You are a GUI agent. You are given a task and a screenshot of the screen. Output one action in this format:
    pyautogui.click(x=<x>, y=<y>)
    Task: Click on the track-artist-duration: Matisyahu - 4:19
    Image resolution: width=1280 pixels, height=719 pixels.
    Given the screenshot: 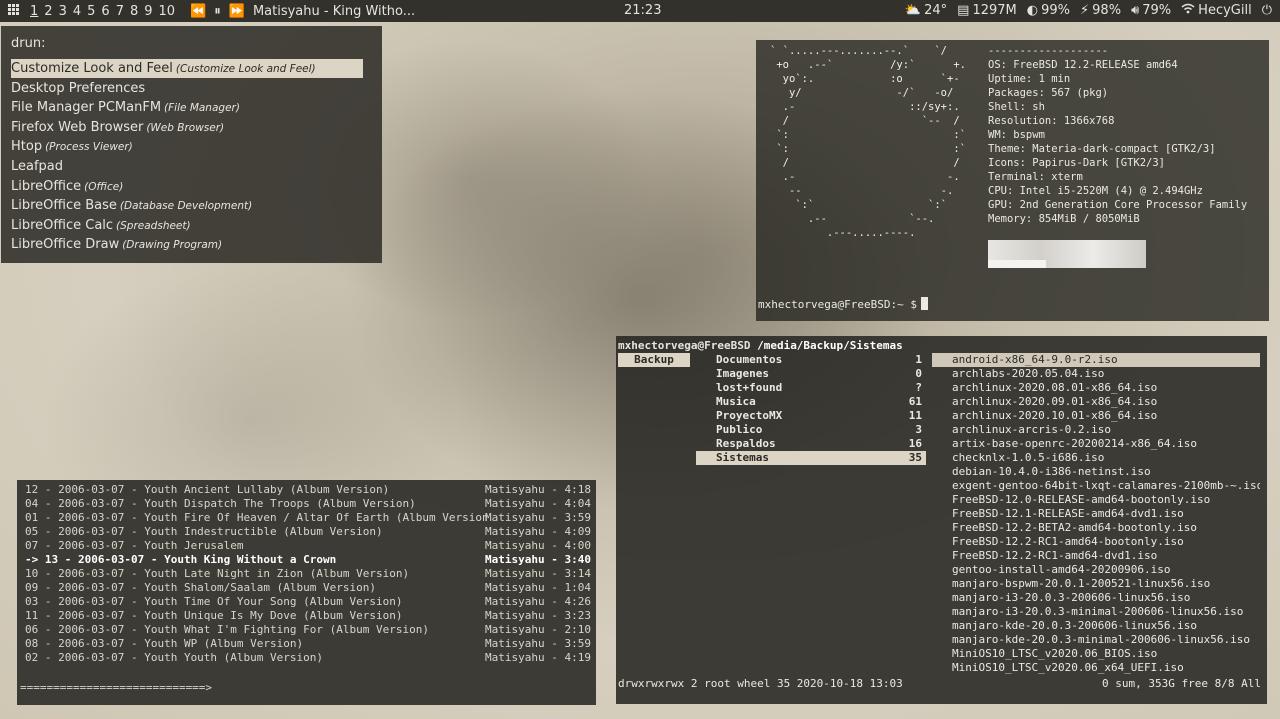 What is the action you would take?
    pyautogui.click(x=538, y=657)
    